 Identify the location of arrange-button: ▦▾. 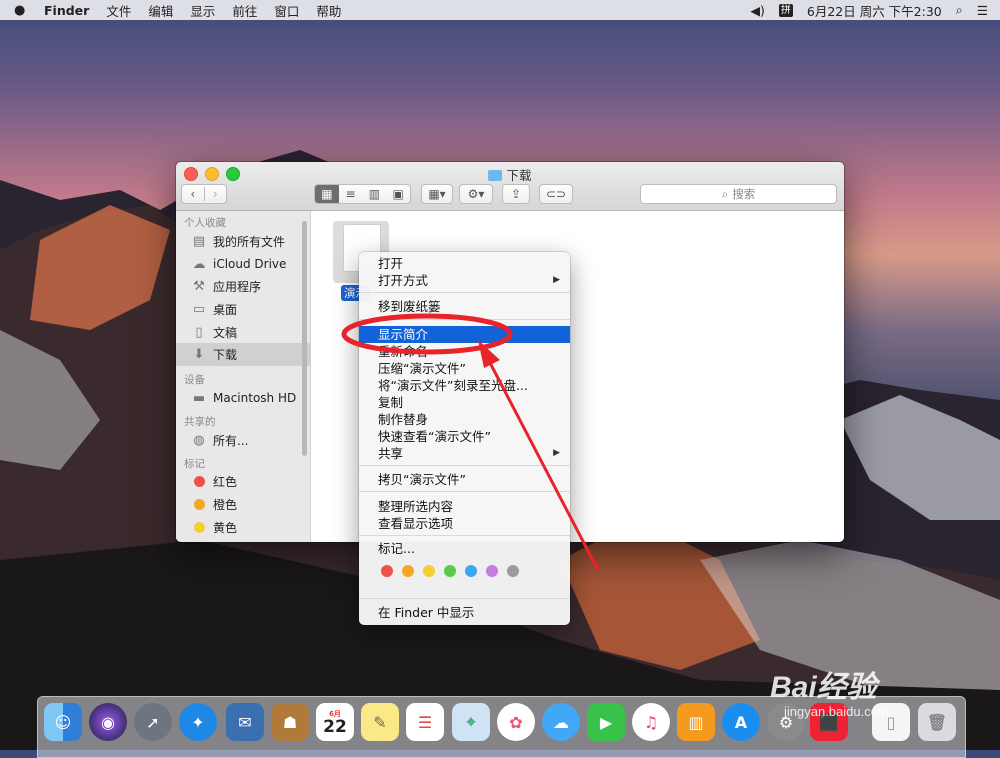
(437, 194).